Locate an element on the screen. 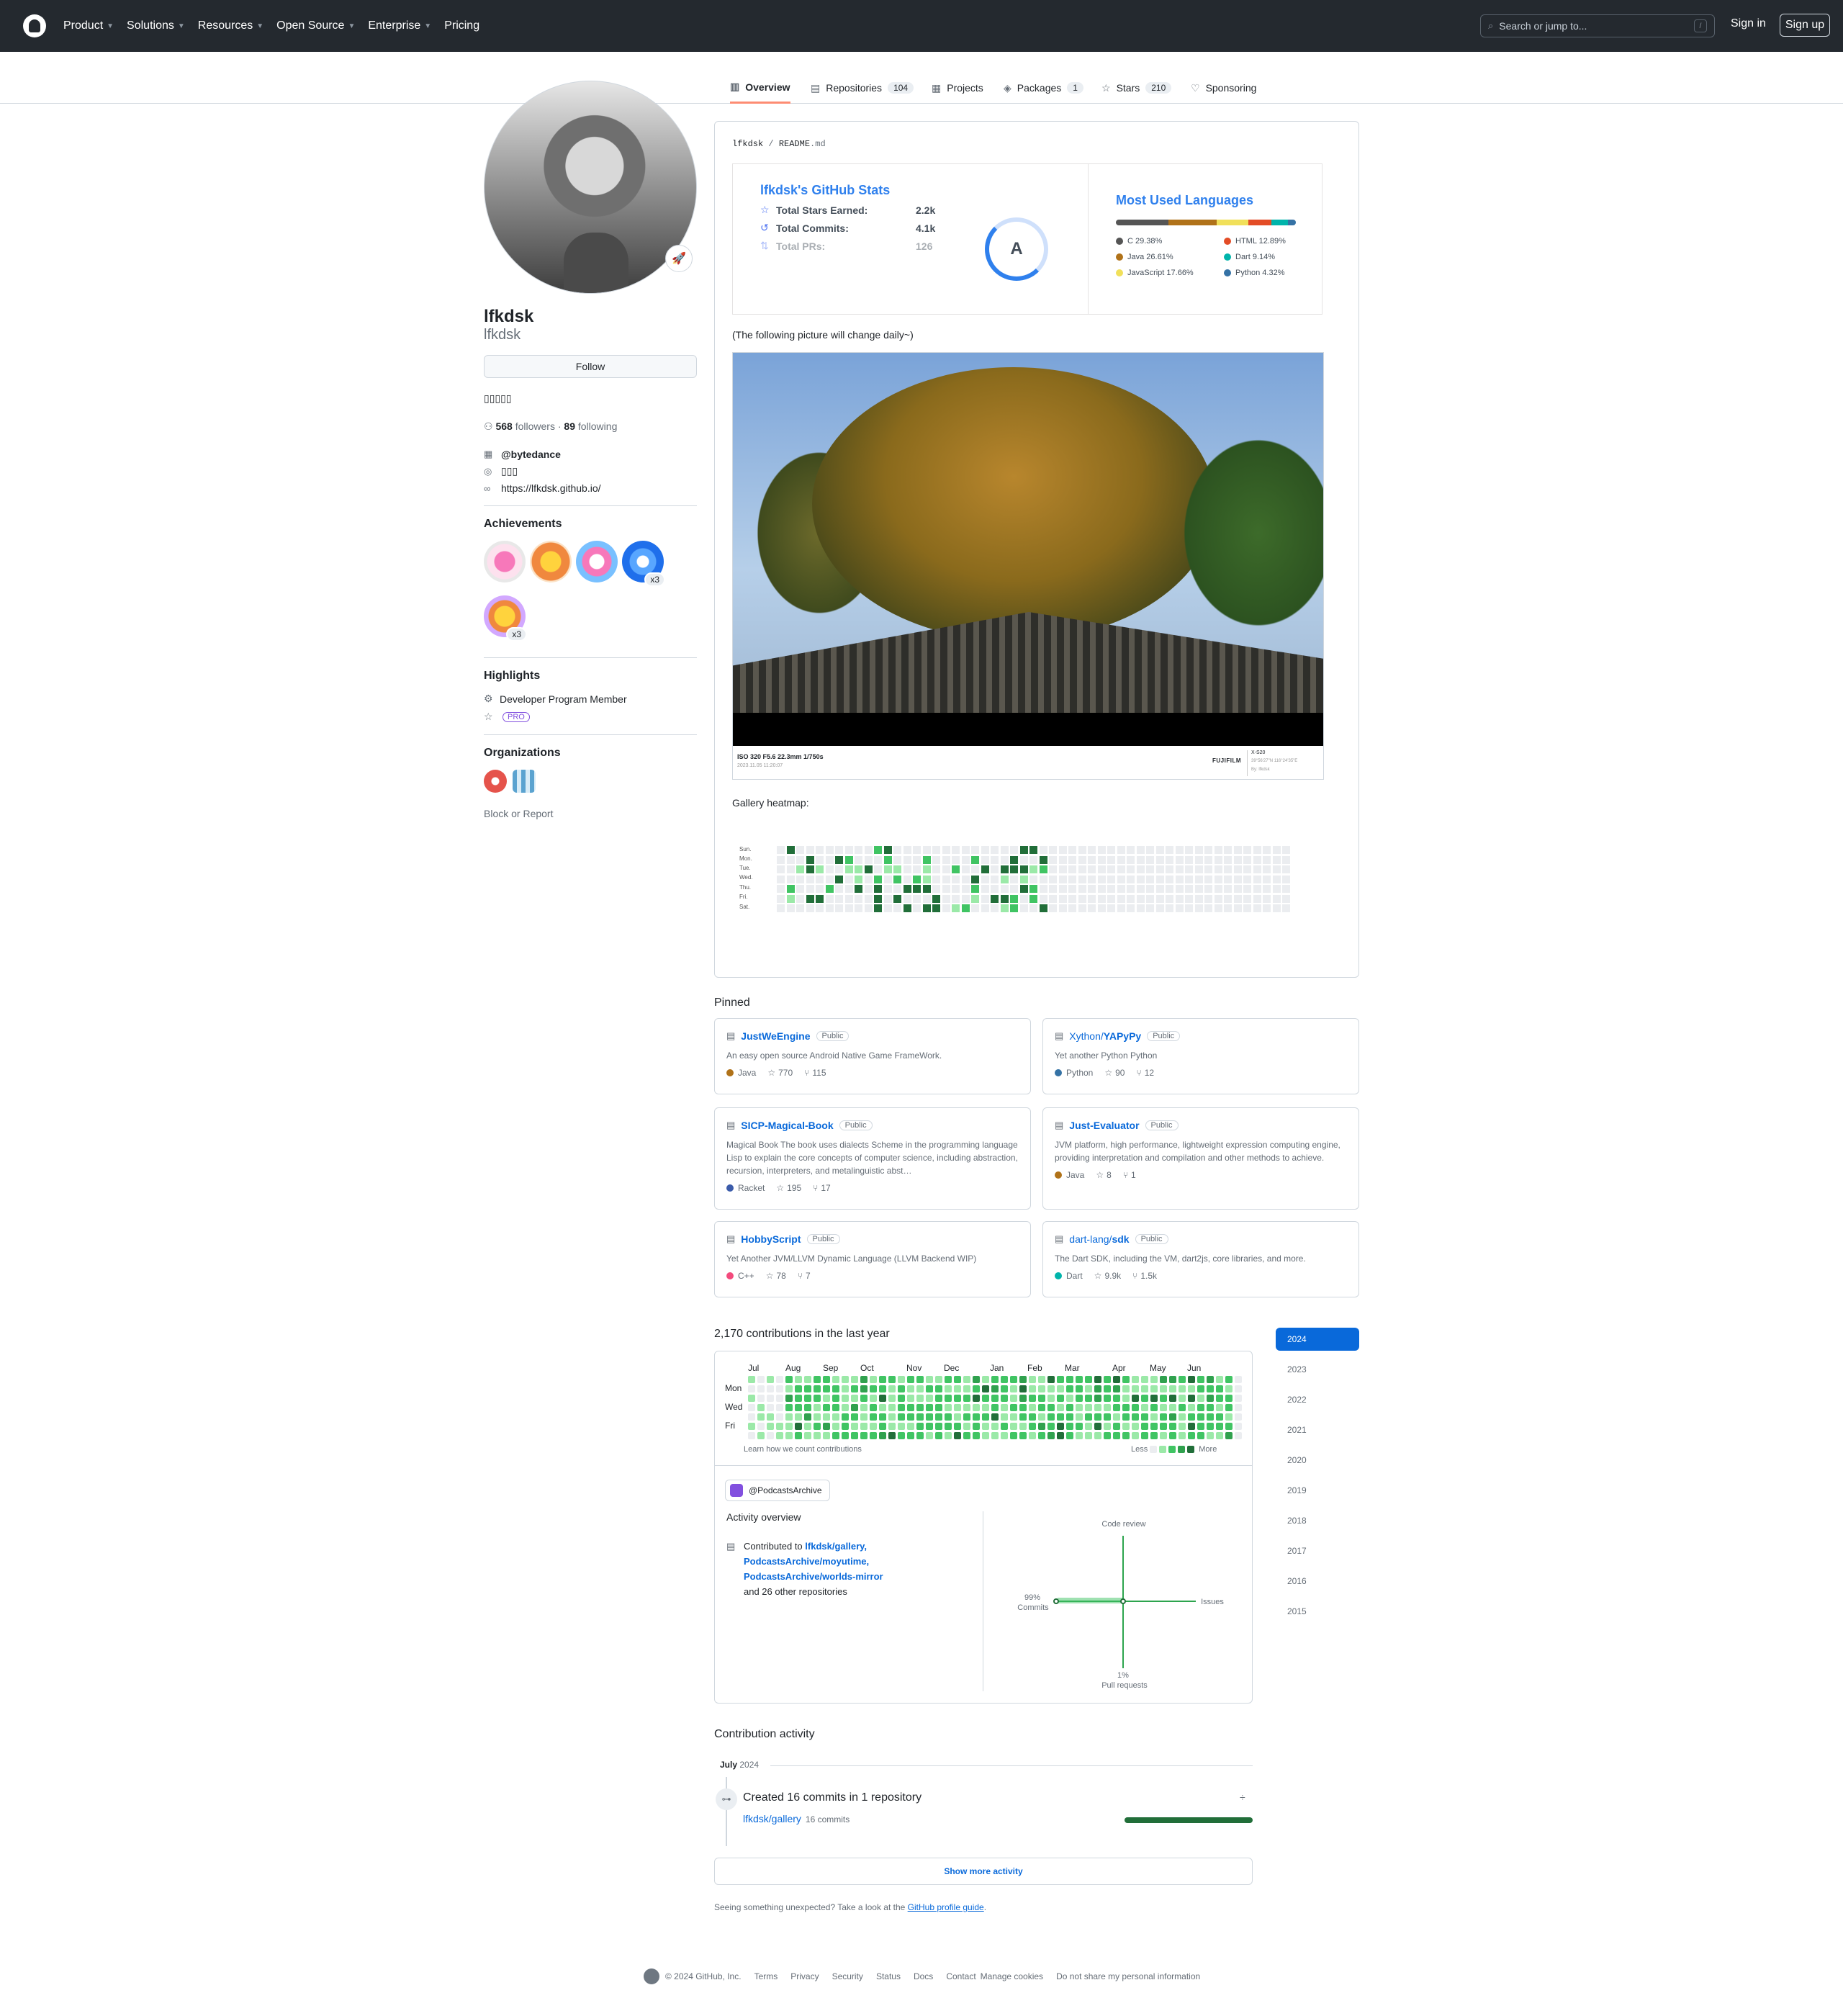  footer-link-terms: Terms is located at coordinates (766, 1976).